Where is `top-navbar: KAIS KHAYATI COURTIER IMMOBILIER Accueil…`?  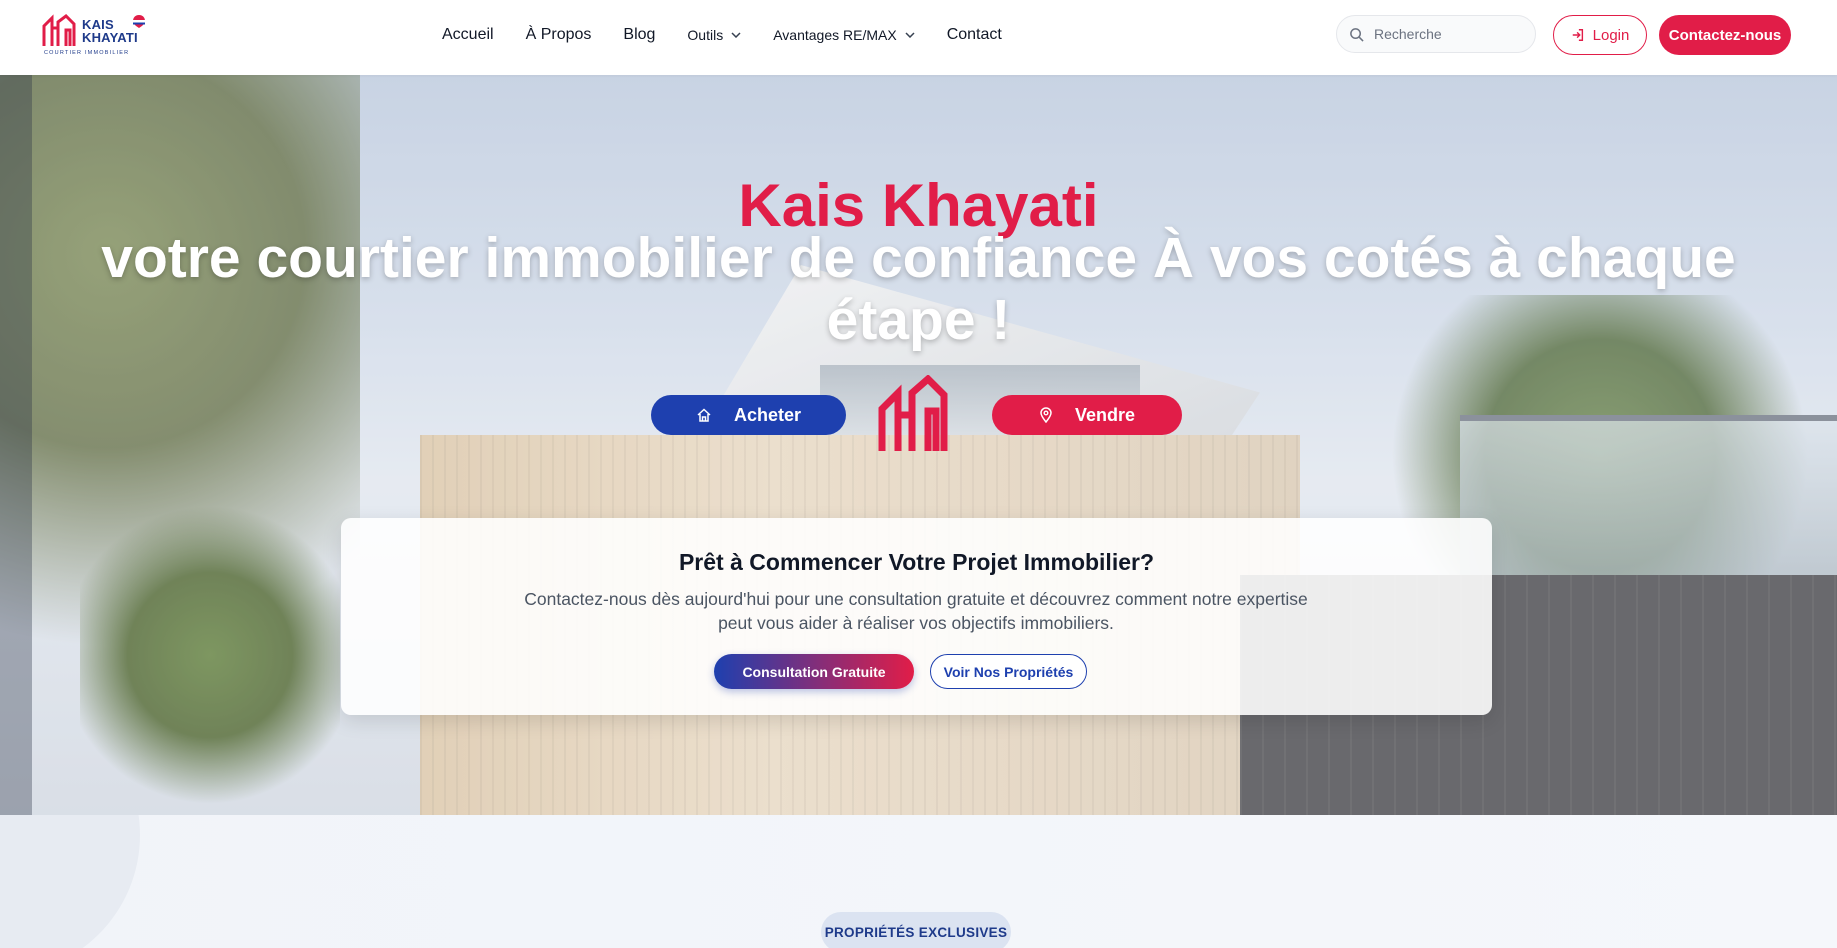 top-navbar: KAIS KHAYATI COURTIER IMMOBILIER Accueil… is located at coordinates (918, 37).